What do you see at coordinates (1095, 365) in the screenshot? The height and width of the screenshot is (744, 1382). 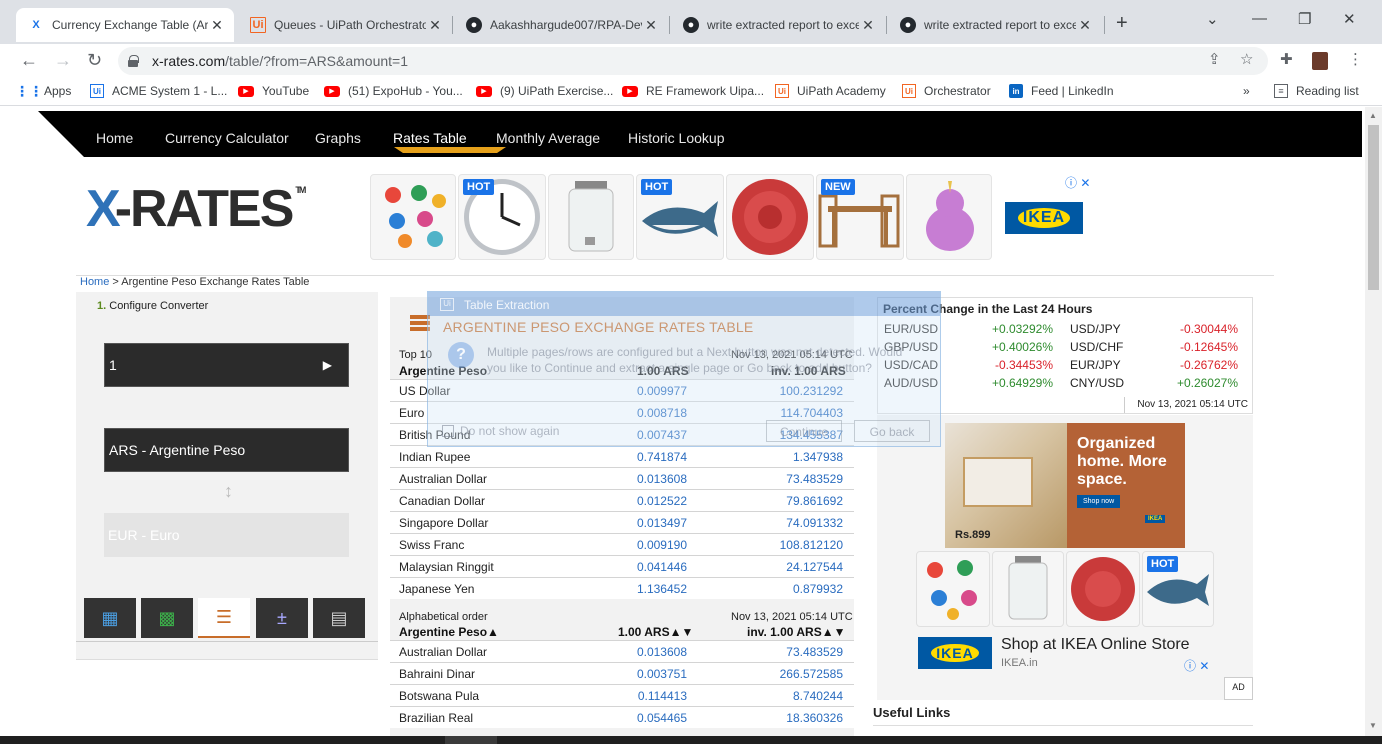 I see `currency-pair: EUR/JPY` at bounding box center [1095, 365].